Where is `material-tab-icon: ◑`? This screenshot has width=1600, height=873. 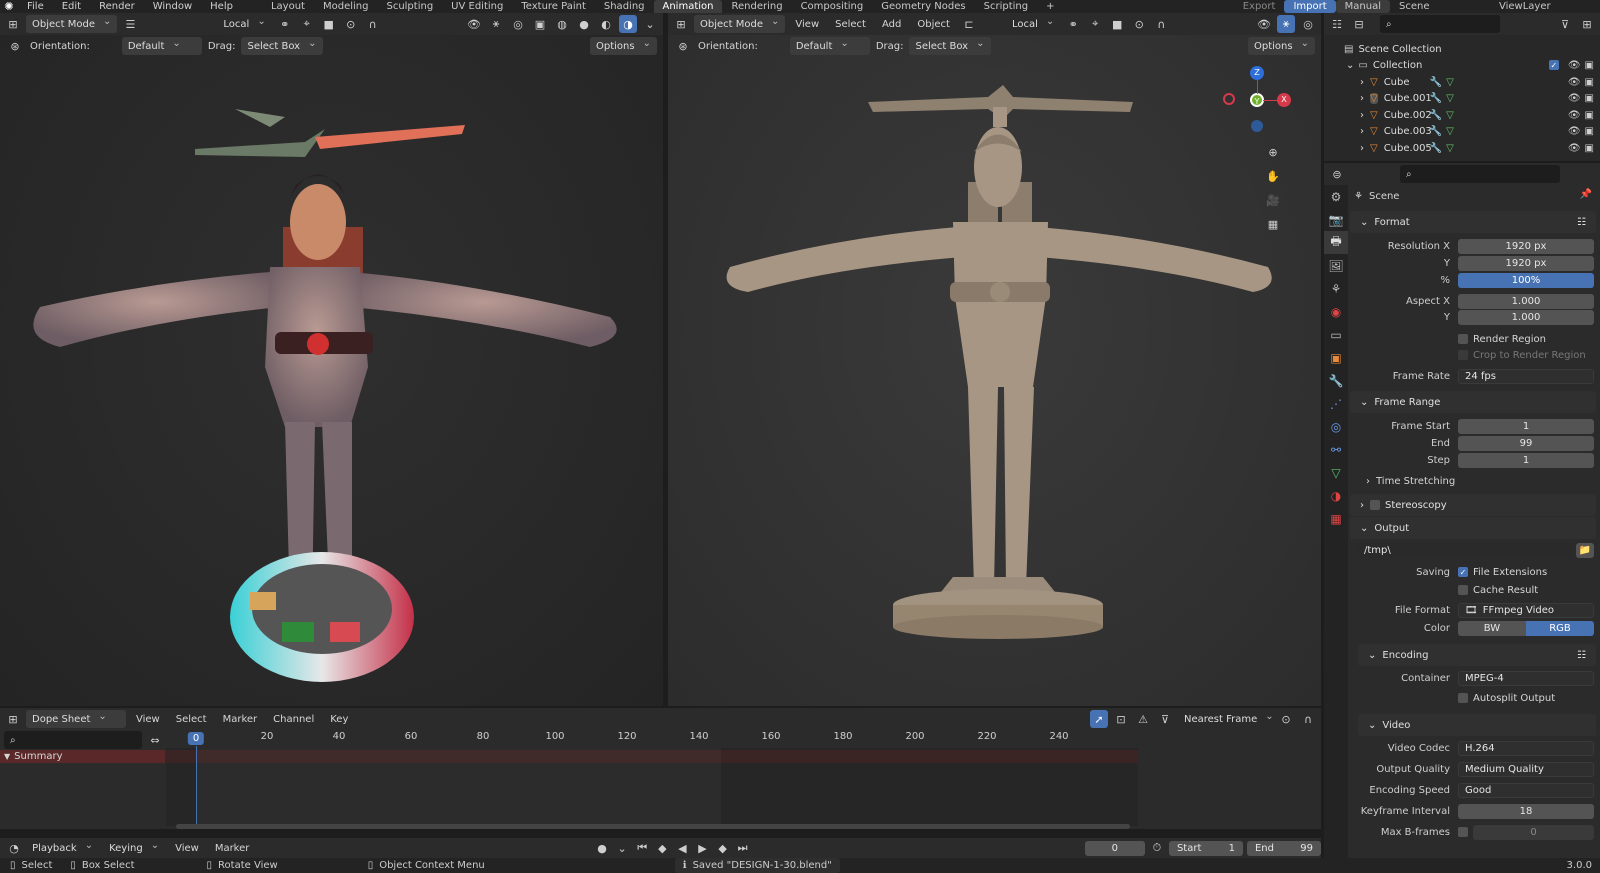
material-tab-icon: ◑ is located at coordinates (1336, 495).